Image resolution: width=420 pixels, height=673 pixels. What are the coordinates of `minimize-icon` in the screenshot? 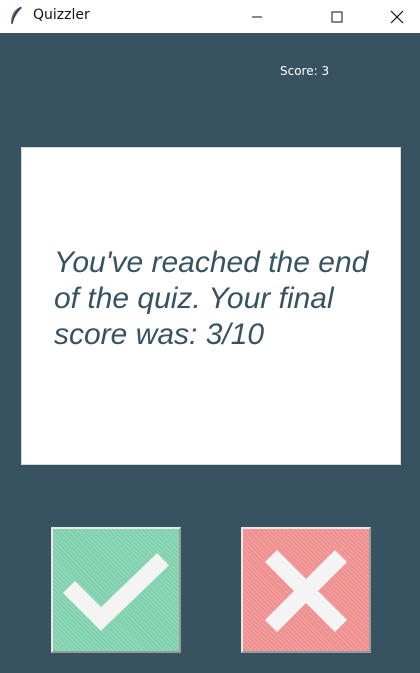 It's located at (257, 16).